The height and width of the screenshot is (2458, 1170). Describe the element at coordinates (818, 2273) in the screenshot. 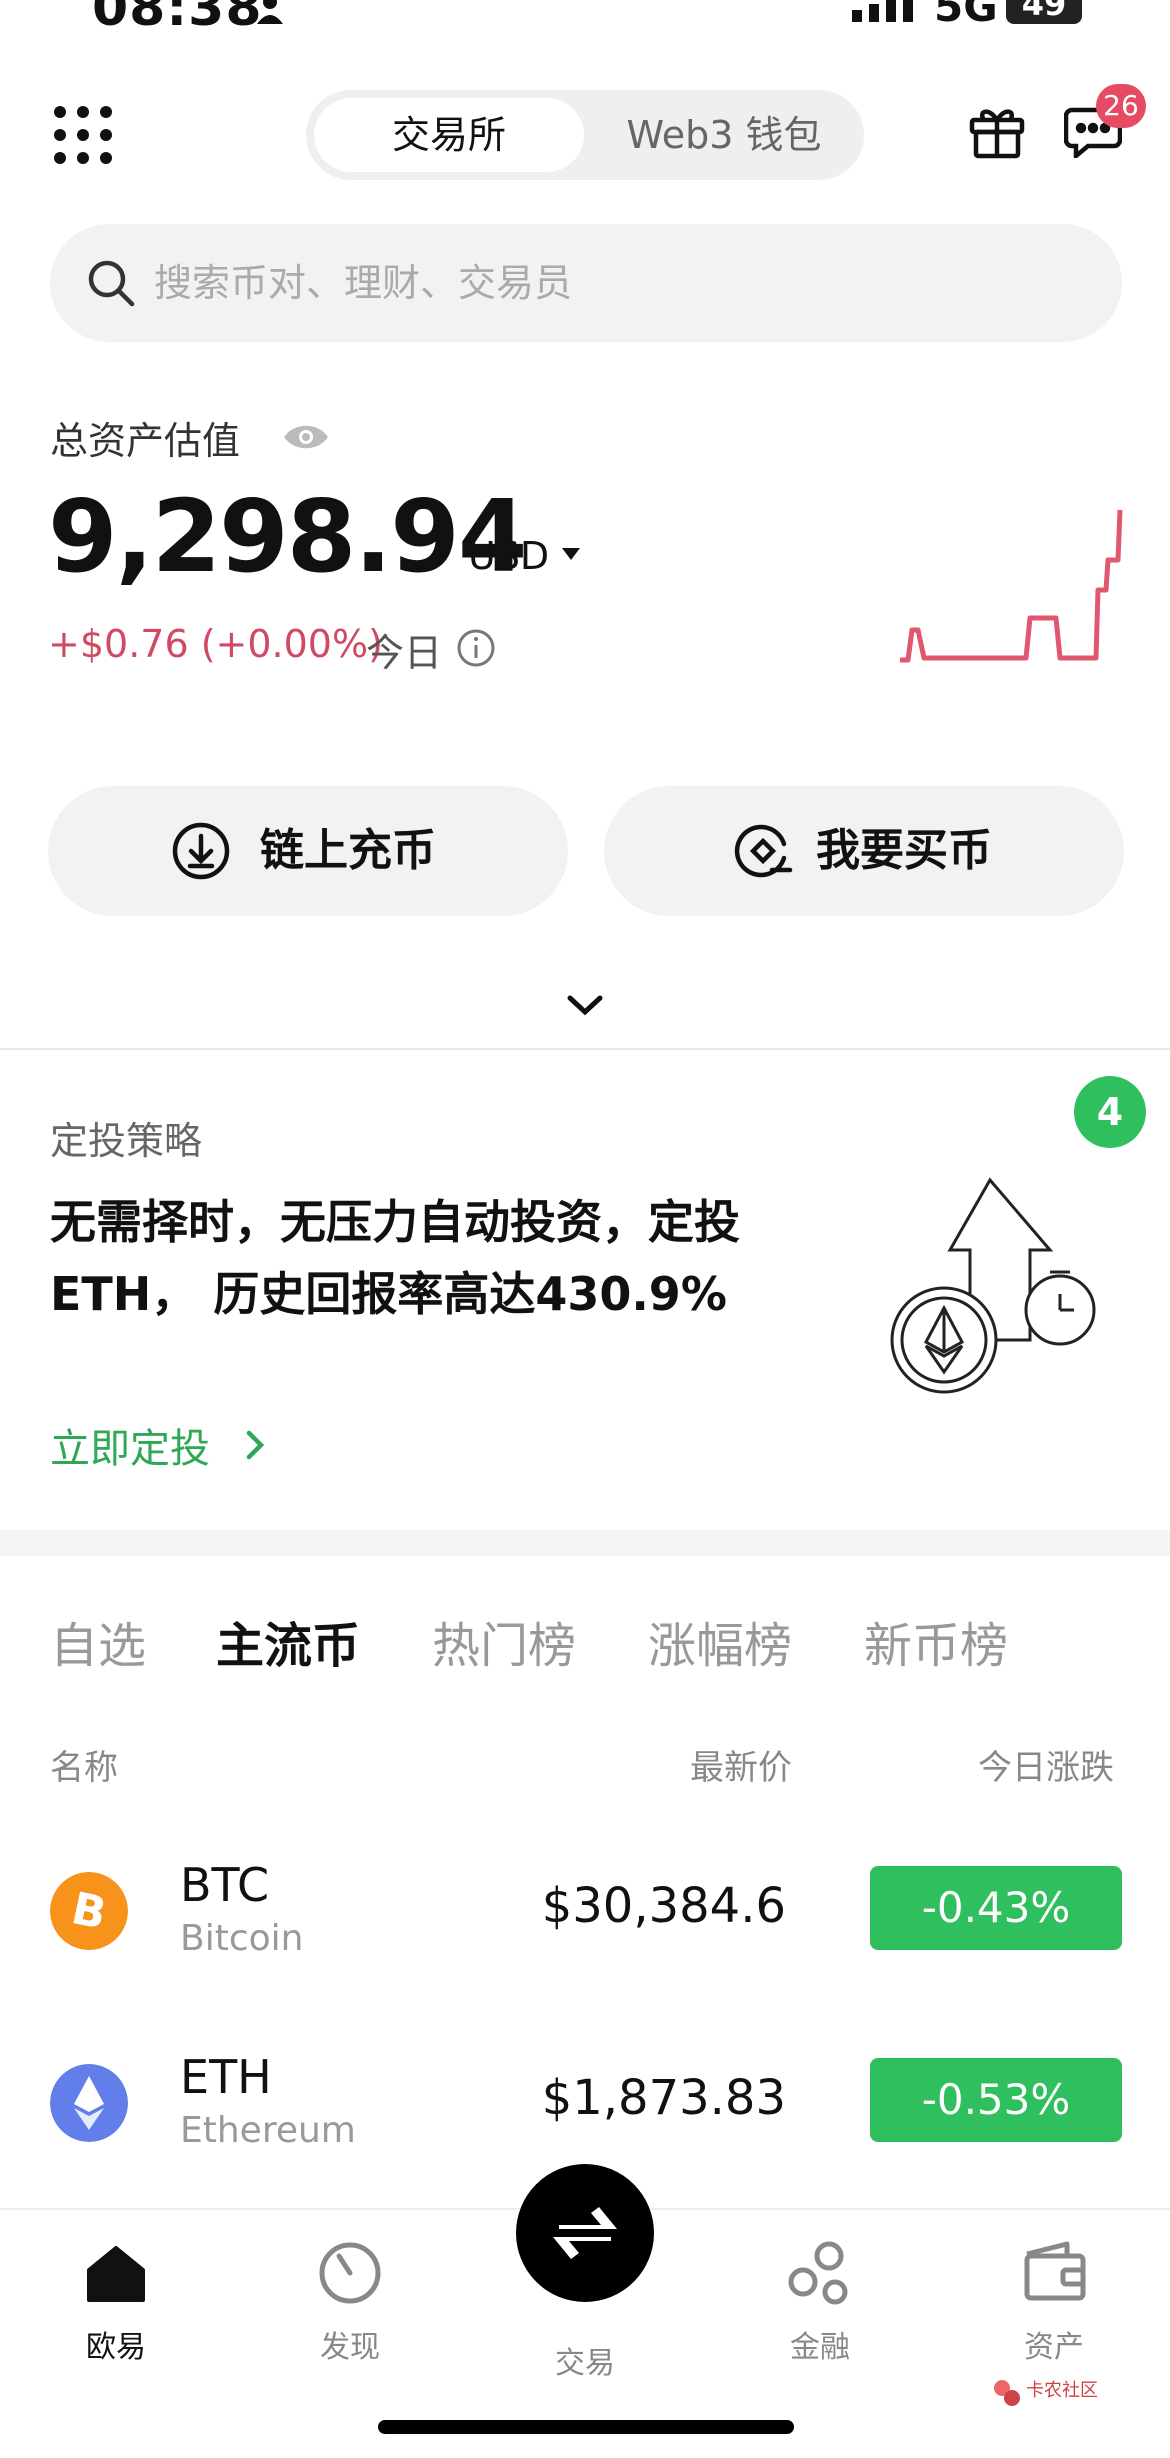

I see `finance-icon` at that location.